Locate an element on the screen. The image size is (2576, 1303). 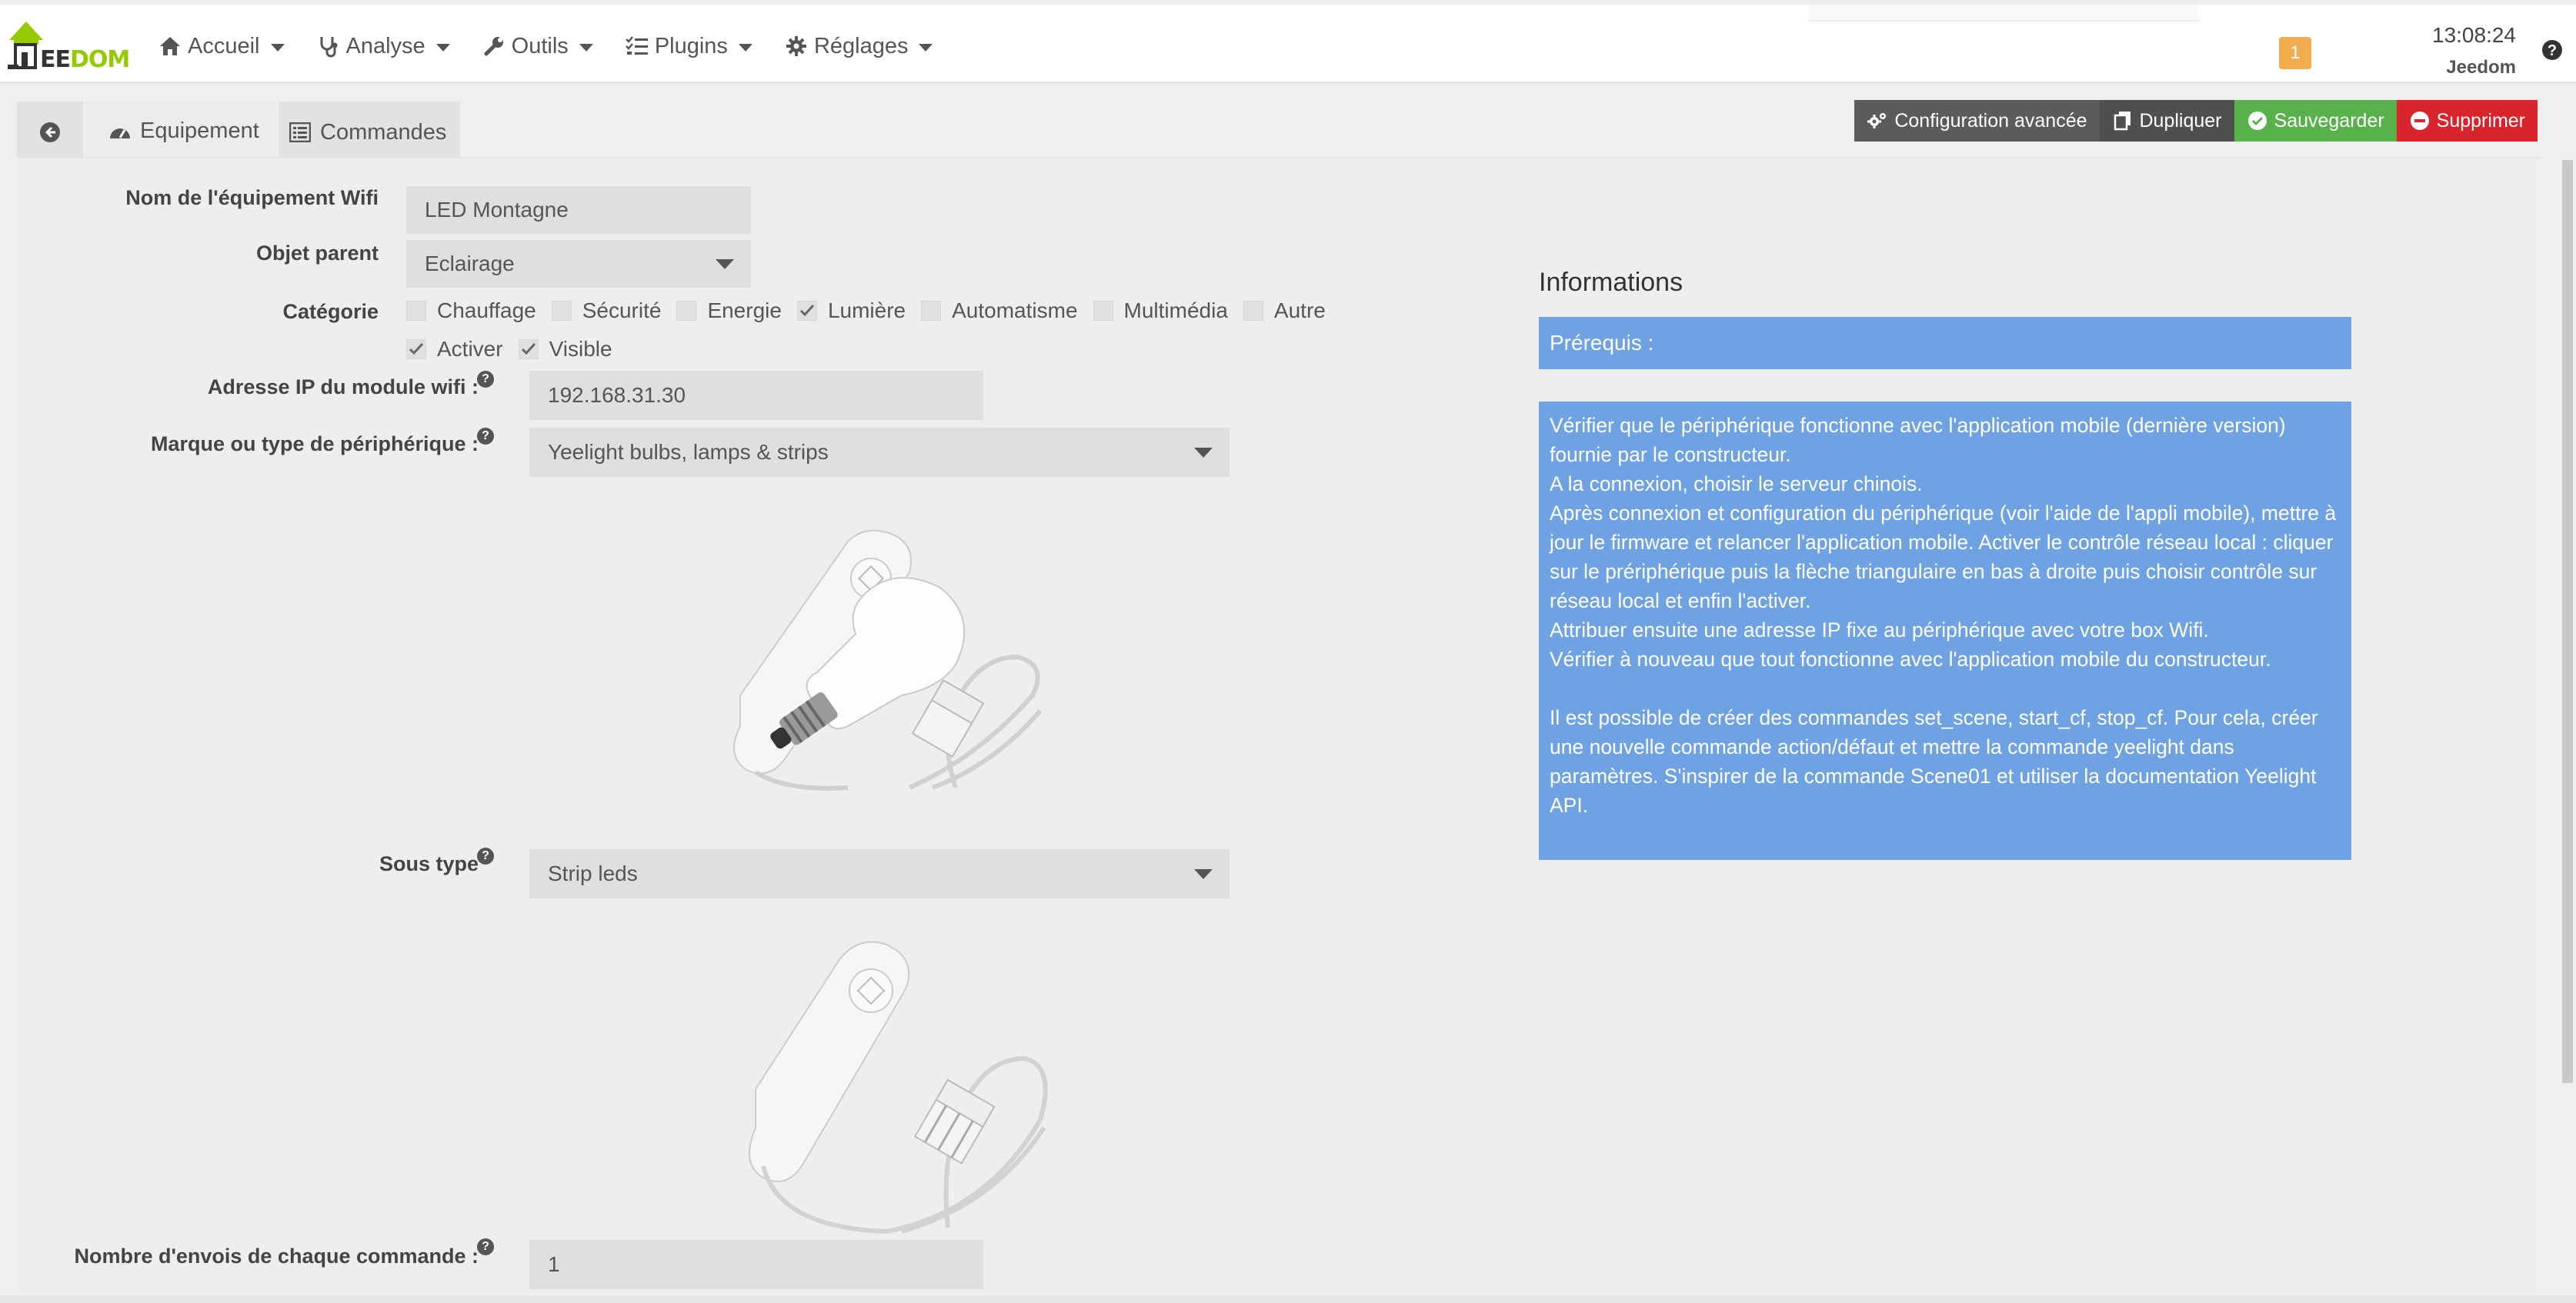
subtype-select: Strip leds is located at coordinates (880, 873).